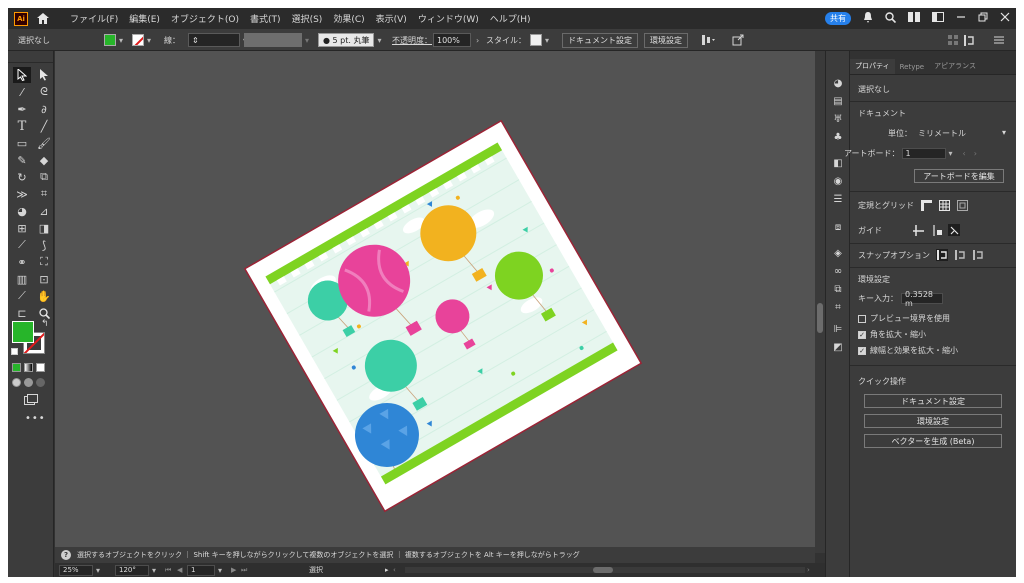 The image size is (1024, 583). I want to click on search-icon, so click(891, 18).